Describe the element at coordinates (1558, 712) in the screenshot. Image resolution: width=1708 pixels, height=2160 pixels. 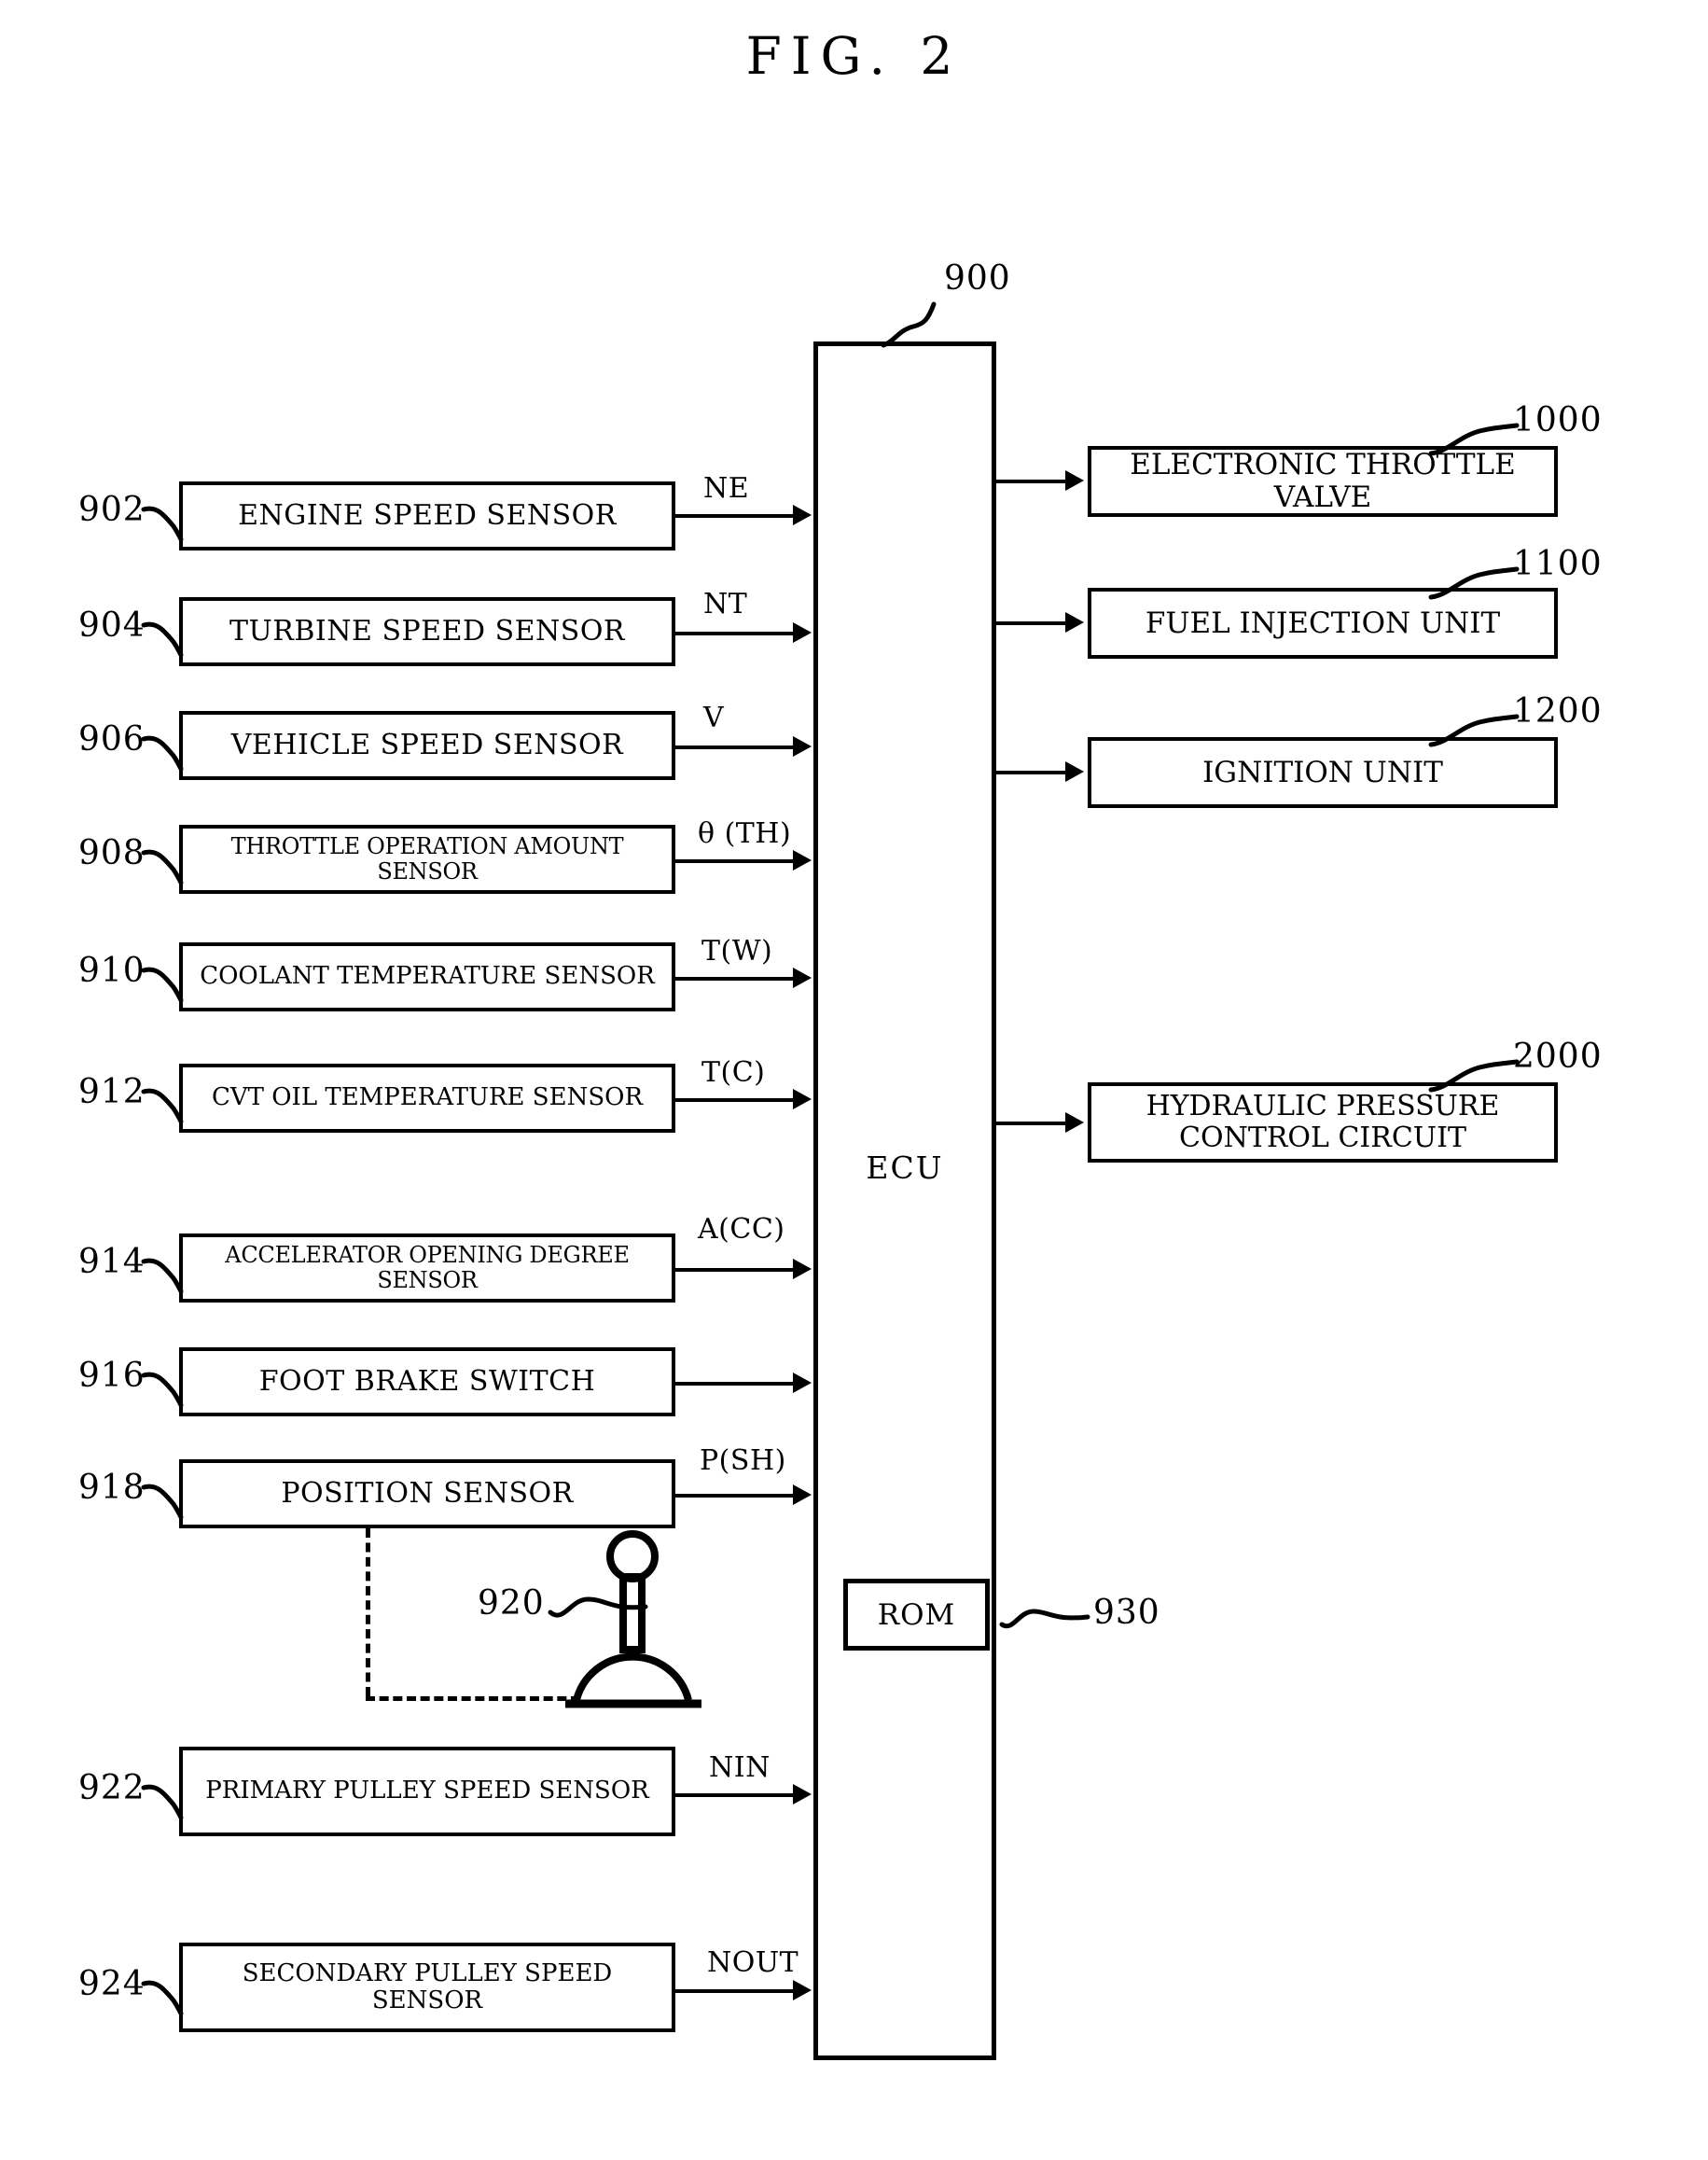
I see `ref-numeral-1200: 1200` at that location.